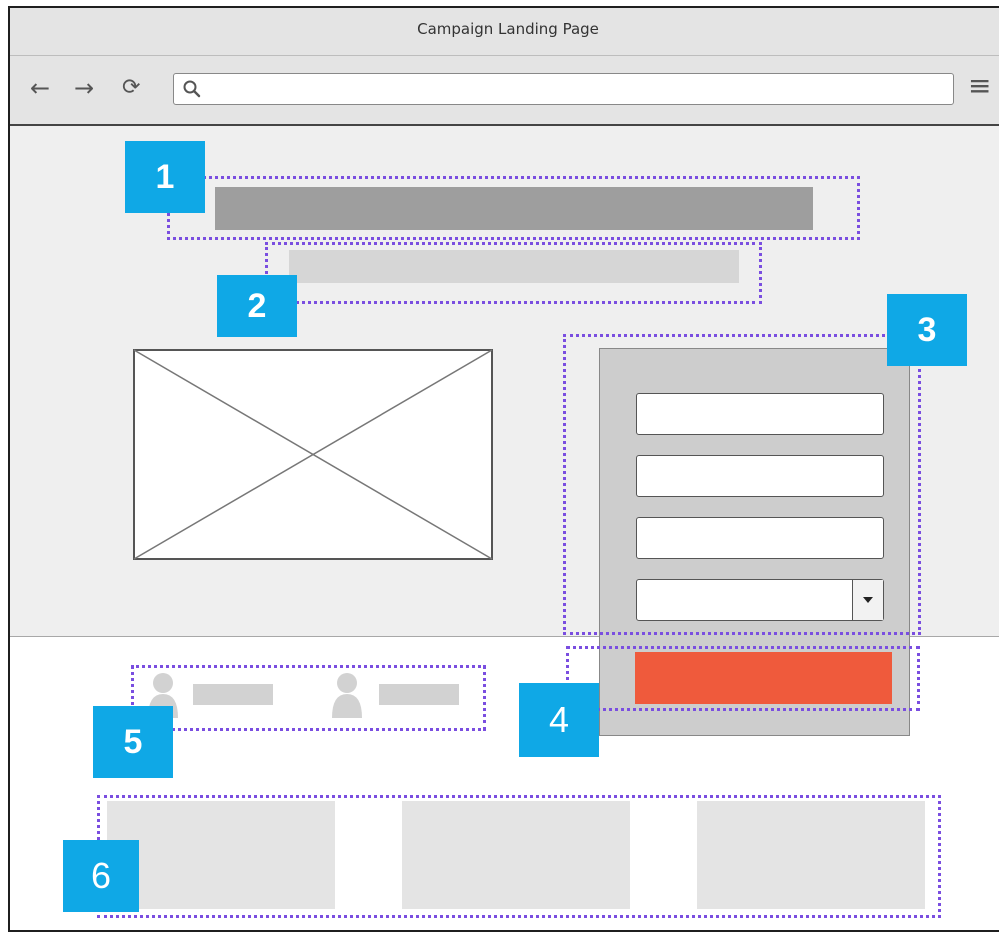 This screenshot has width=999, height=937. What do you see at coordinates (313, 454) in the screenshot?
I see `hero-image-placeholder` at bounding box center [313, 454].